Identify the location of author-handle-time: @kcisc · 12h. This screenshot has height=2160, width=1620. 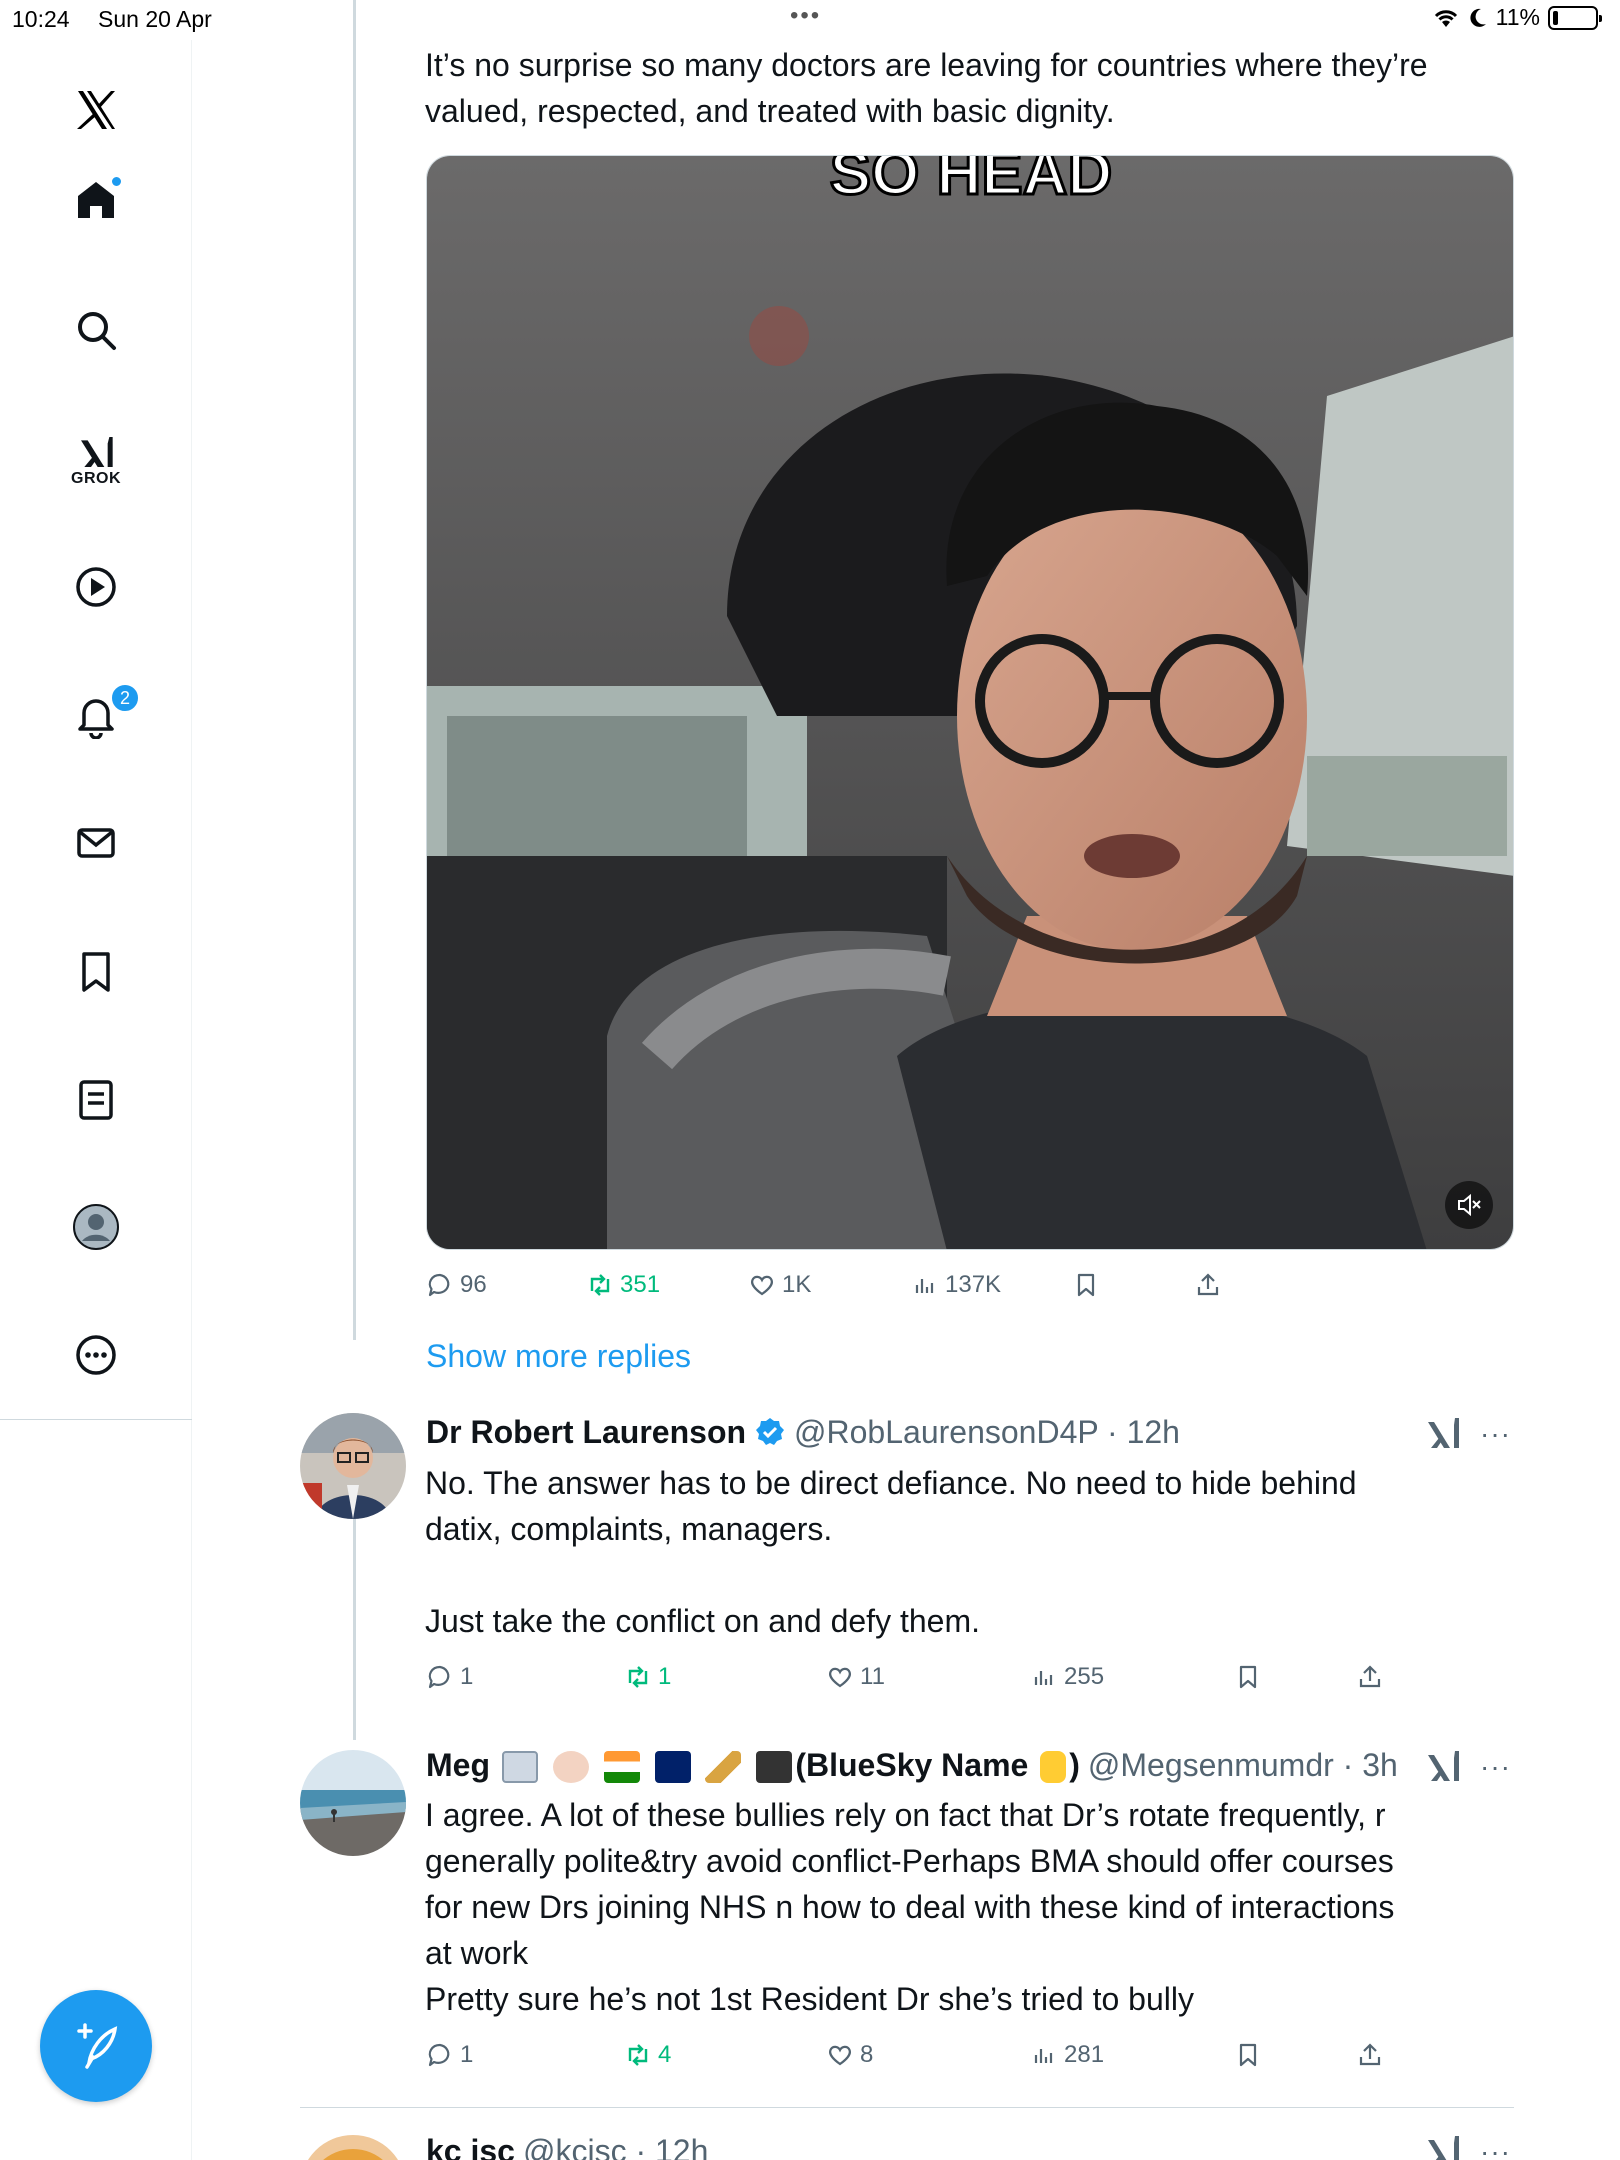
(615, 2146).